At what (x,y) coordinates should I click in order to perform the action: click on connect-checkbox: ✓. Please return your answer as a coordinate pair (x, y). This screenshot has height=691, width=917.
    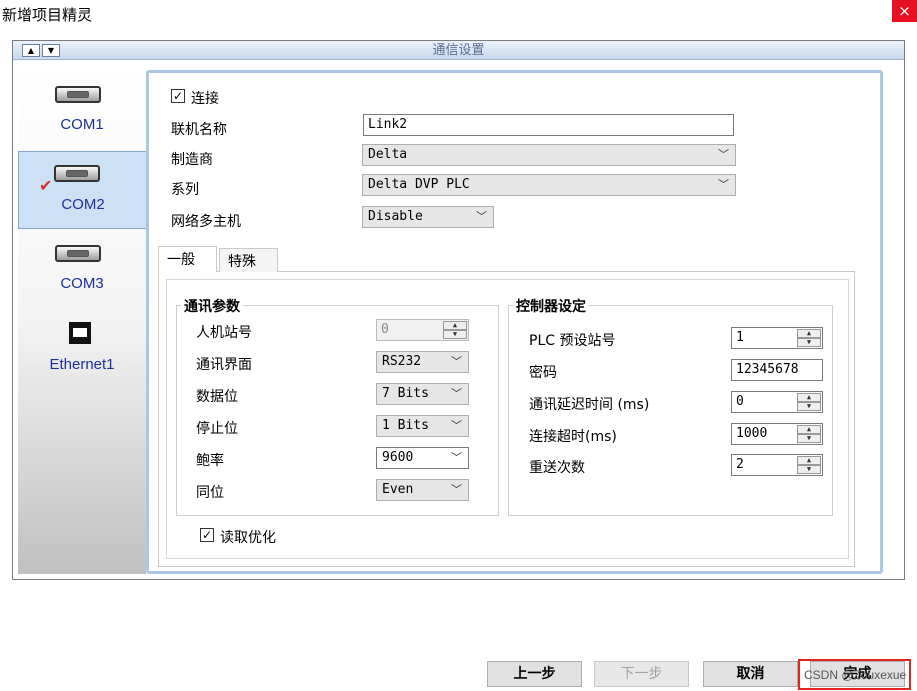
    Looking at the image, I should click on (178, 96).